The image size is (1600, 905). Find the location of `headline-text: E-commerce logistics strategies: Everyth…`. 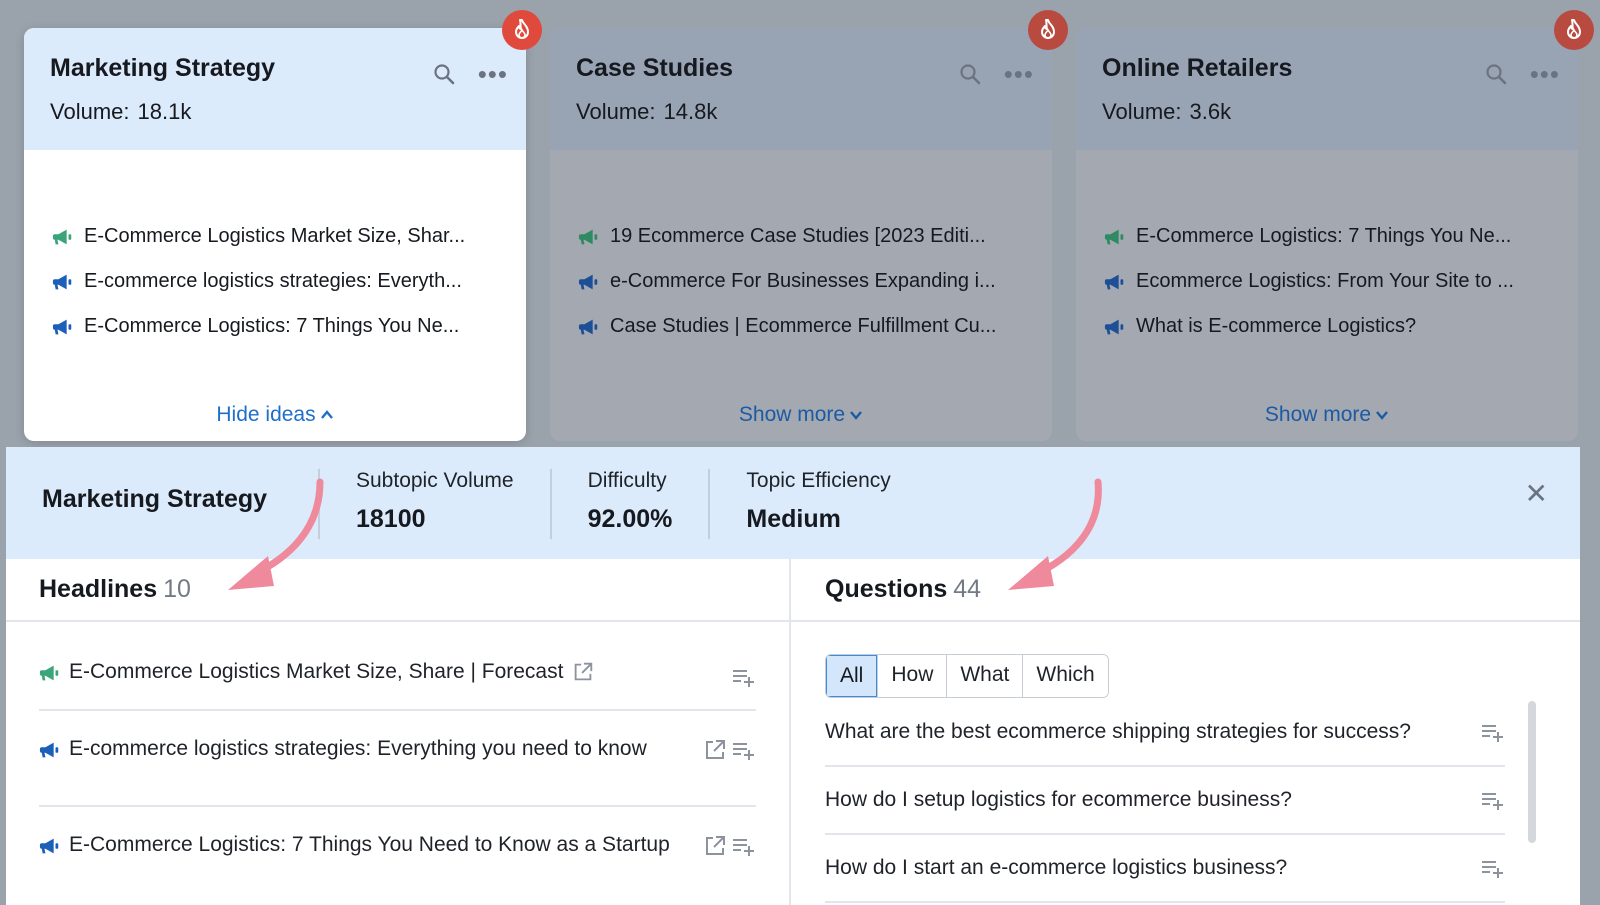

headline-text: E-commerce logistics strategies: Everyth… is located at coordinates (358, 748).